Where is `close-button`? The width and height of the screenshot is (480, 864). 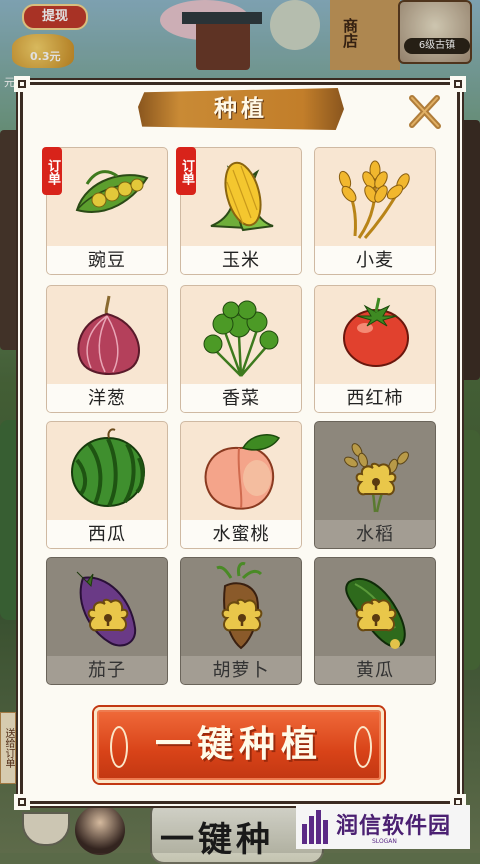 close-button is located at coordinates (424, 112).